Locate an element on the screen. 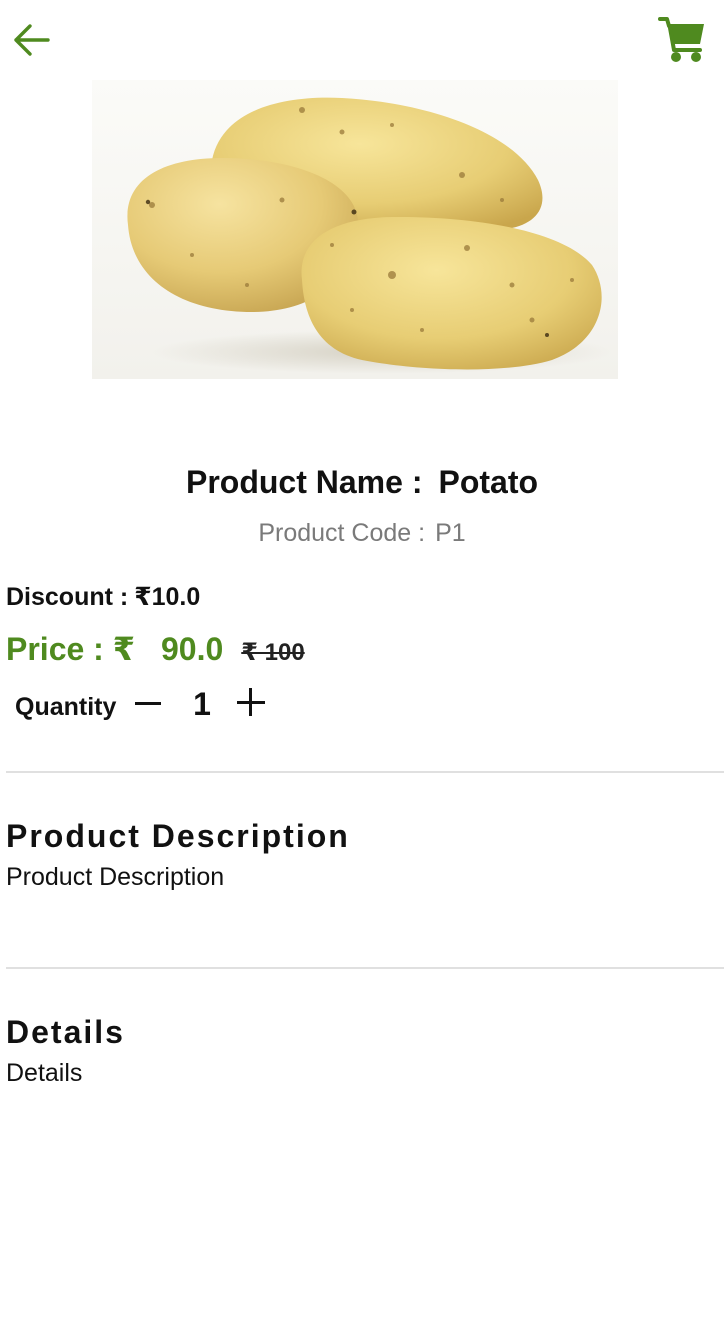 The image size is (724, 1337). description-body: Product Description is located at coordinates (115, 877).